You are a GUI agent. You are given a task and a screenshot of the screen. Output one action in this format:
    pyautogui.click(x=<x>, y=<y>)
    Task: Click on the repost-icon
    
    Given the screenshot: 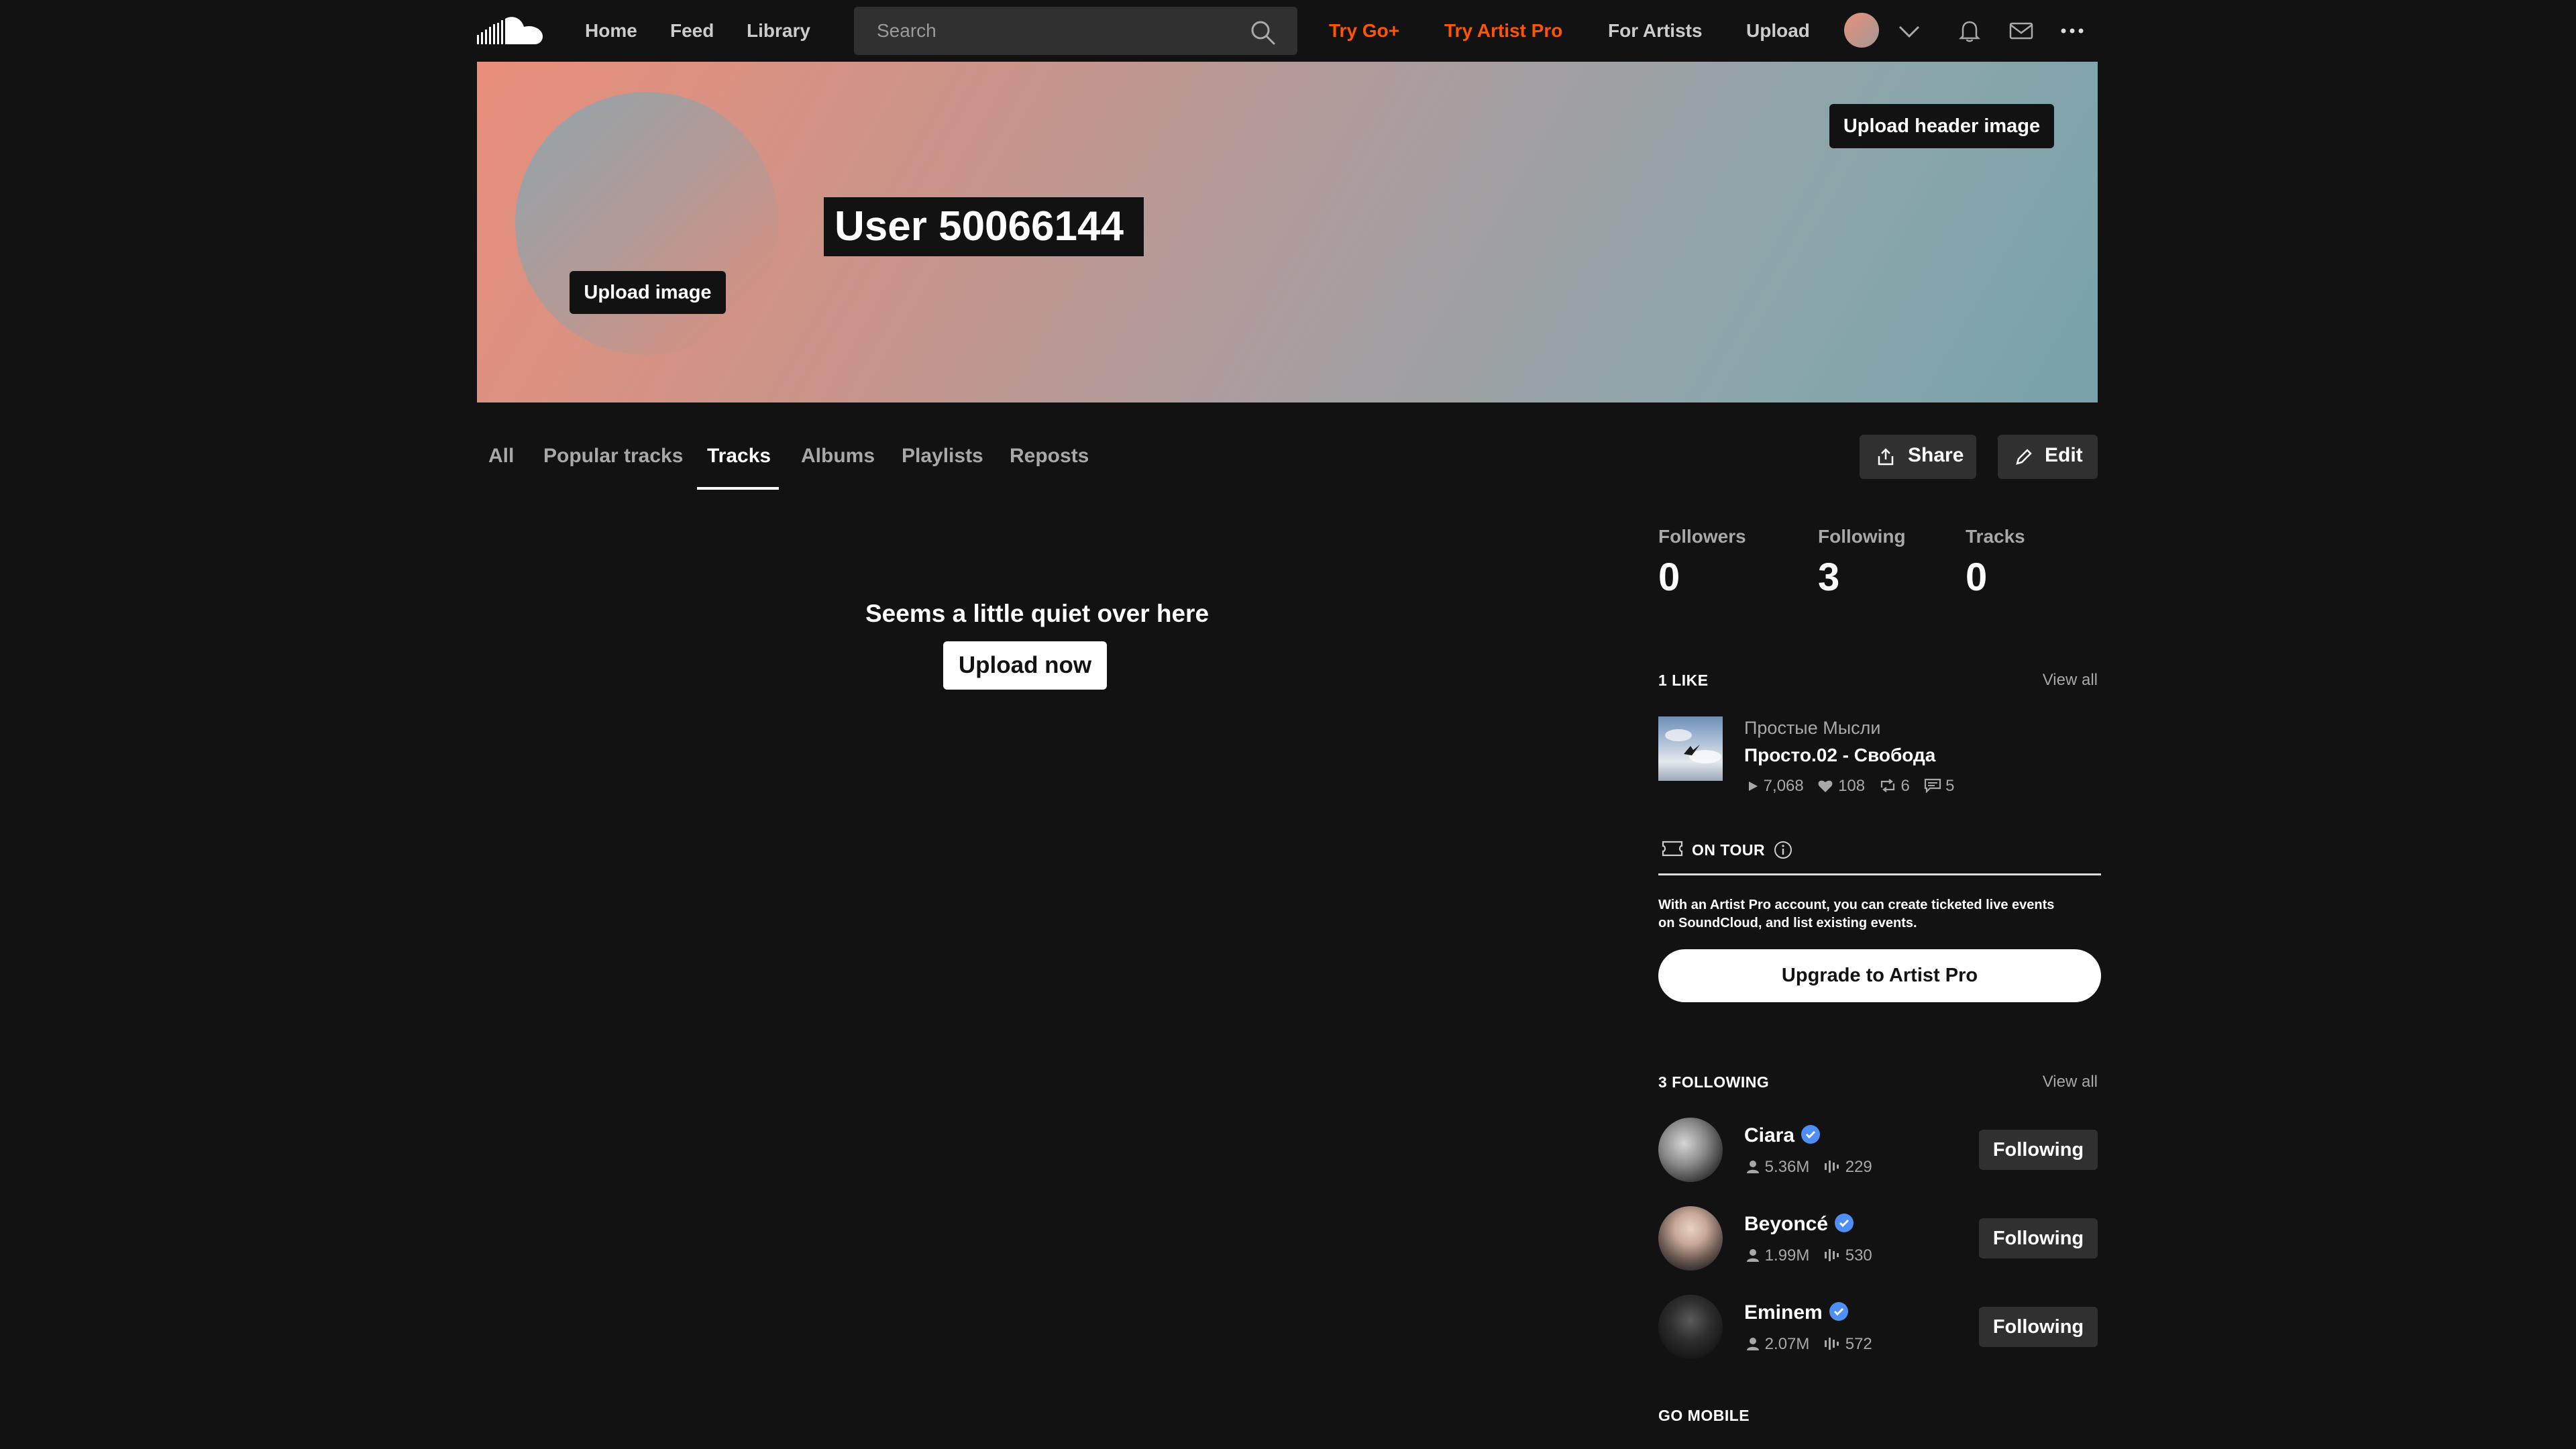 What is the action you would take?
    pyautogui.click(x=1887, y=785)
    